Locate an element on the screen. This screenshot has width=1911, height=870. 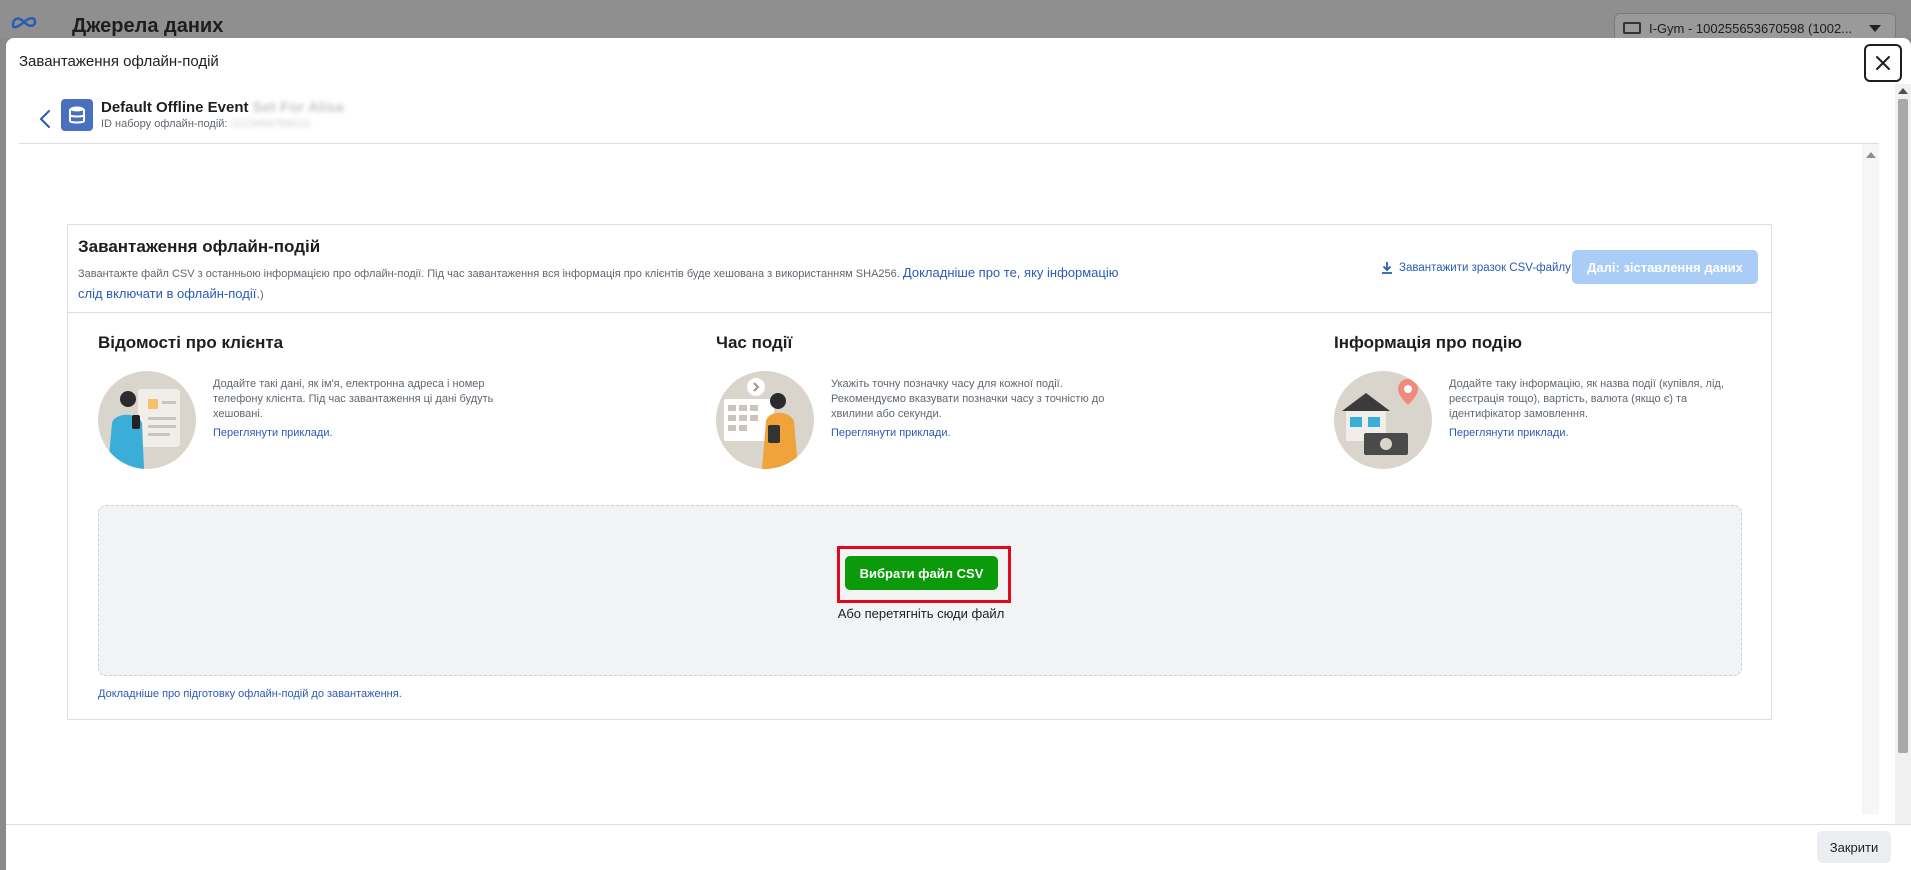
dataset-id: ID набору офлайн-подій: 1123456789012 is located at coordinates (205, 124).